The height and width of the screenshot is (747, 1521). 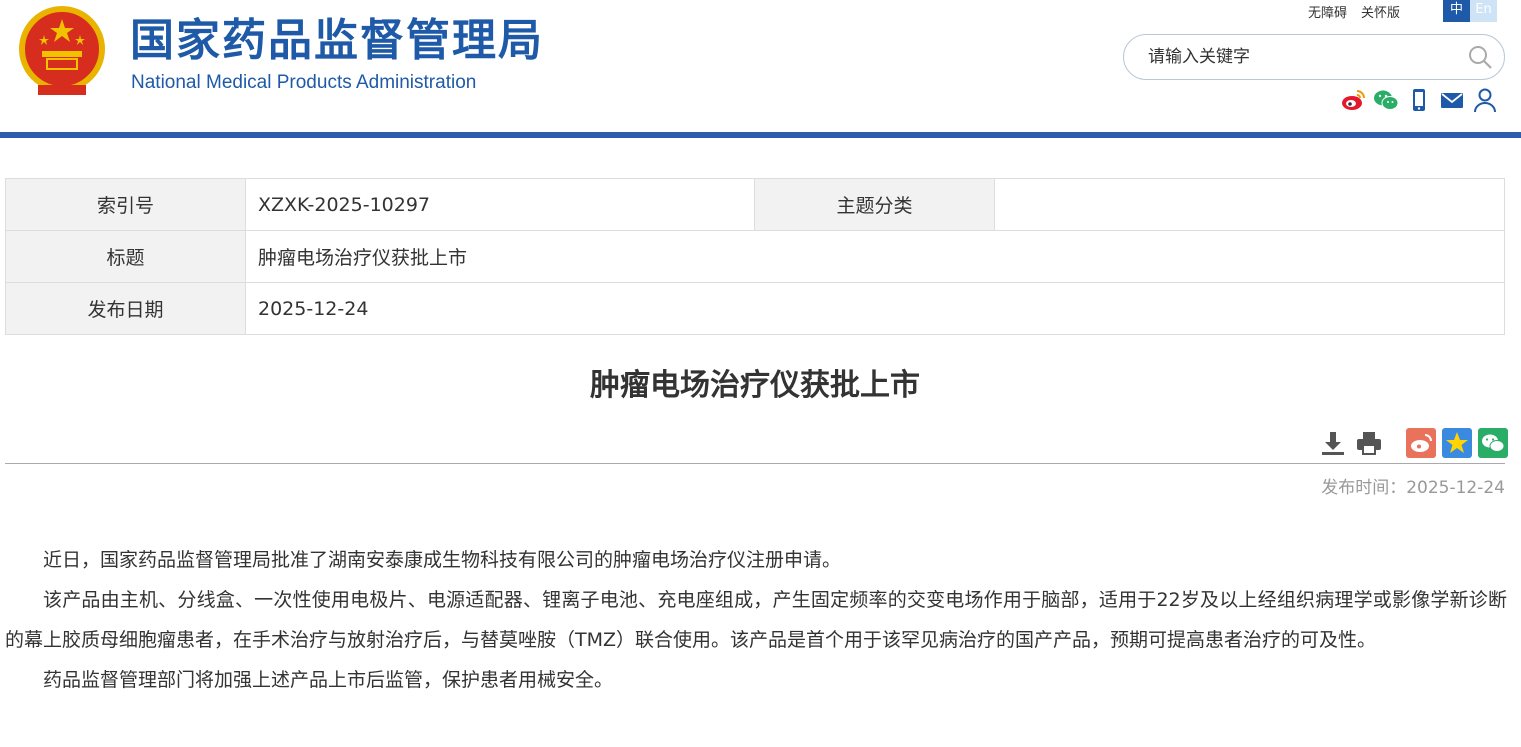 I want to click on date-value: 2025-12-24, so click(x=875, y=308).